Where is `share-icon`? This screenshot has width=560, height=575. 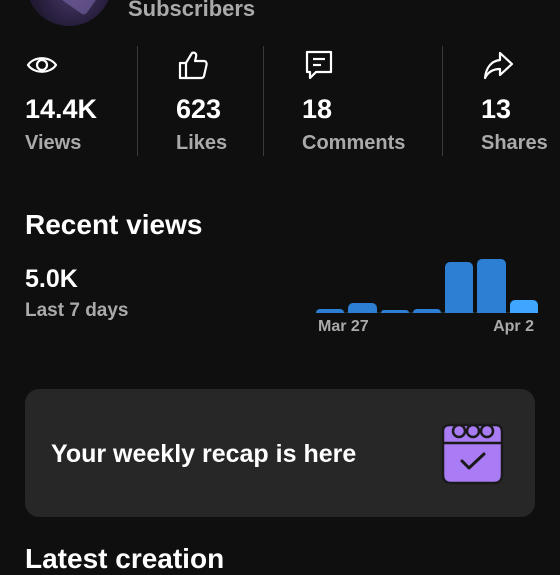
share-icon is located at coordinates (498, 65).